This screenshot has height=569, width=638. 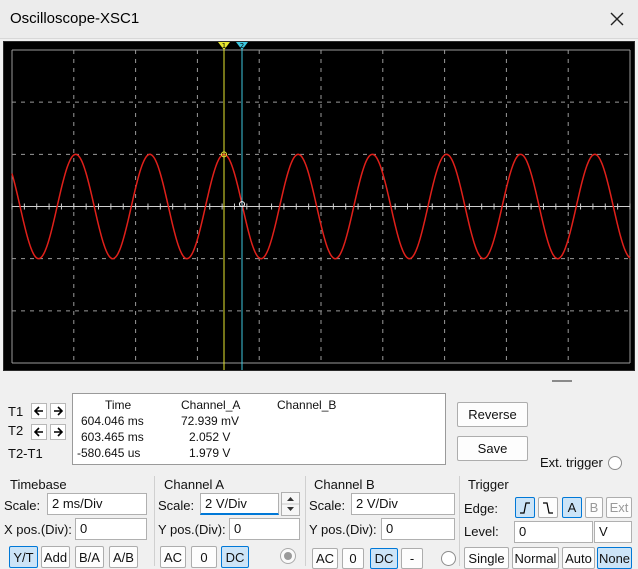 What do you see at coordinates (325, 558) in the screenshot?
I see `channel-b-ac-button: AC` at bounding box center [325, 558].